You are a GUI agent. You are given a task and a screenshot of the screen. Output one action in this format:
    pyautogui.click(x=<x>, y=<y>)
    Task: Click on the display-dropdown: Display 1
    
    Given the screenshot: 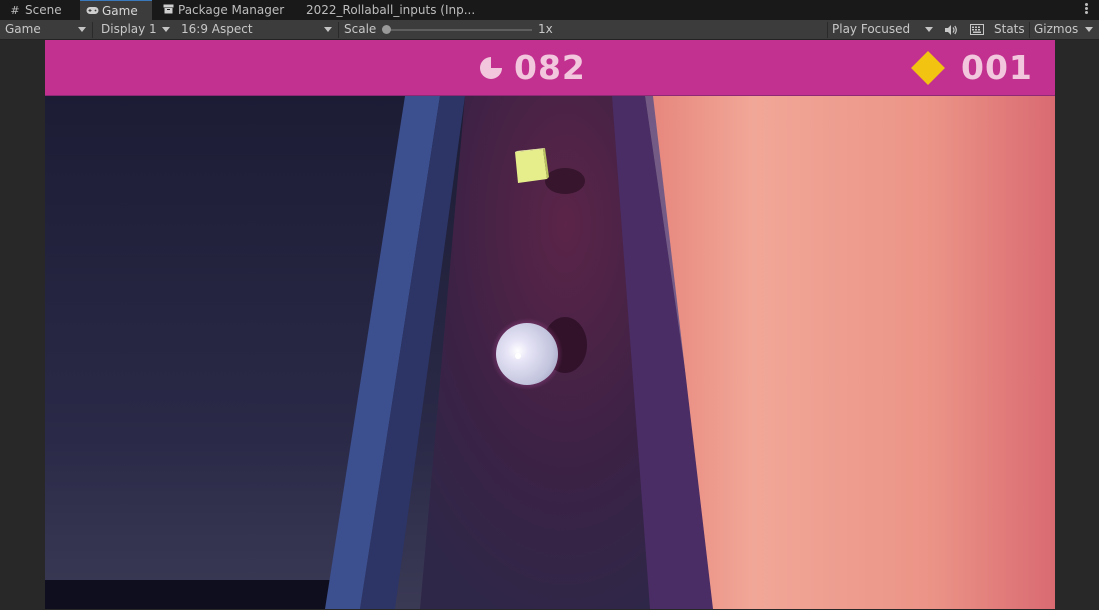 What is the action you would take?
    pyautogui.click(x=136, y=29)
    